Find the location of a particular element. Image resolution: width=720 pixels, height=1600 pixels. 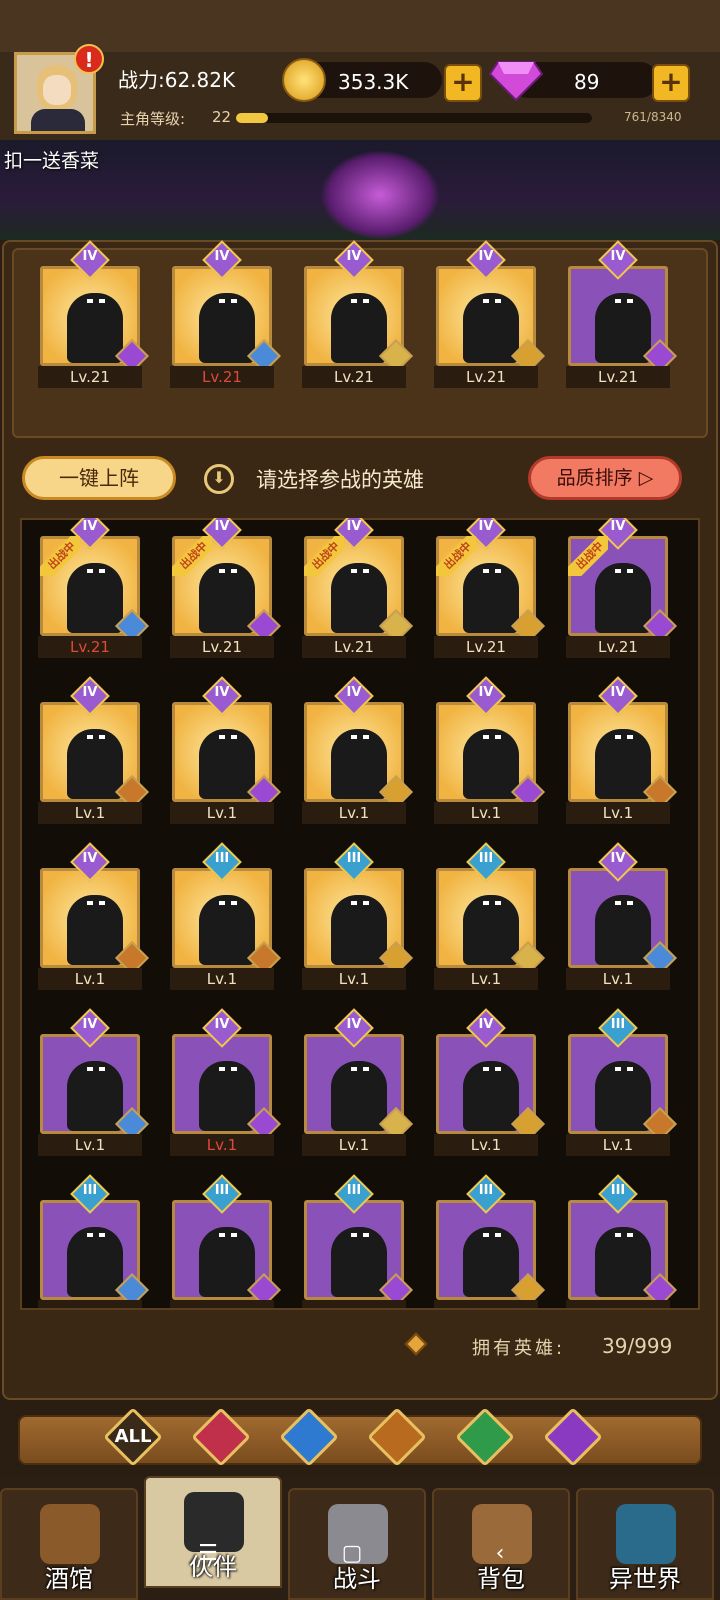

add-gem-button: + is located at coordinates (671, 83).